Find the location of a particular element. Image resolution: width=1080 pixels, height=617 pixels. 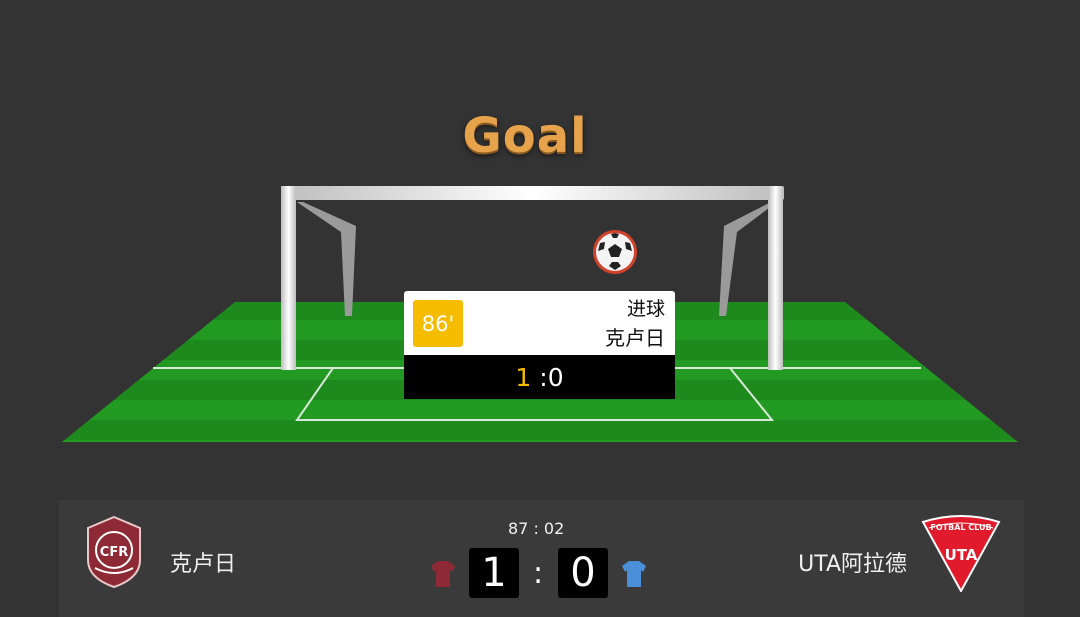

event-score: 1 :0 is located at coordinates (539, 377).